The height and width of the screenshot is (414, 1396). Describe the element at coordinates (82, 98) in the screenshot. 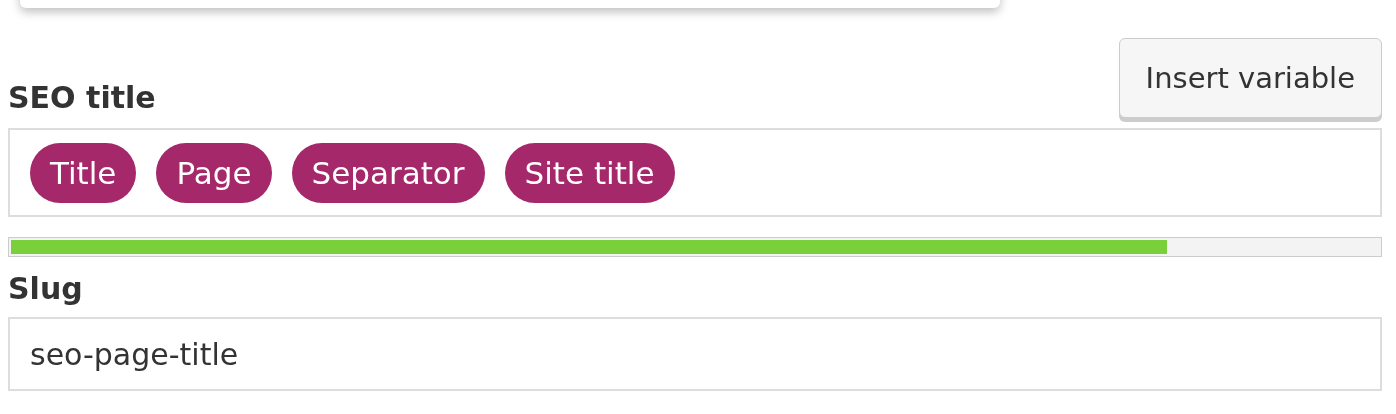

I see `field-label: SEO title` at that location.